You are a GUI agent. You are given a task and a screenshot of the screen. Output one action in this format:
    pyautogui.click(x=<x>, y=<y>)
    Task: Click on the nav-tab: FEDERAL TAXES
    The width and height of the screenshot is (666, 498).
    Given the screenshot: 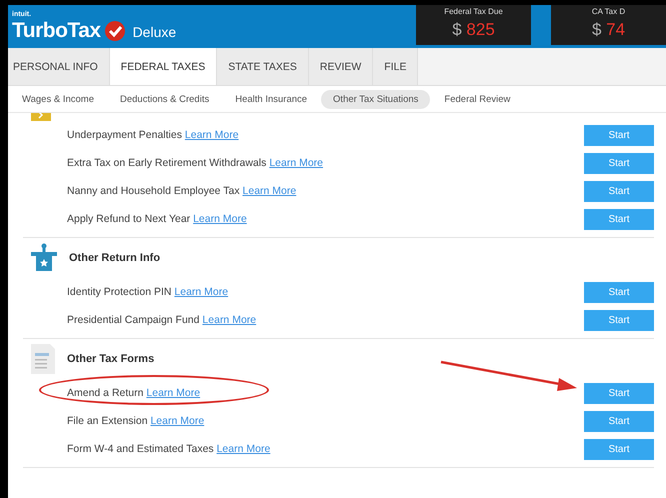 What is the action you would take?
    pyautogui.click(x=164, y=66)
    